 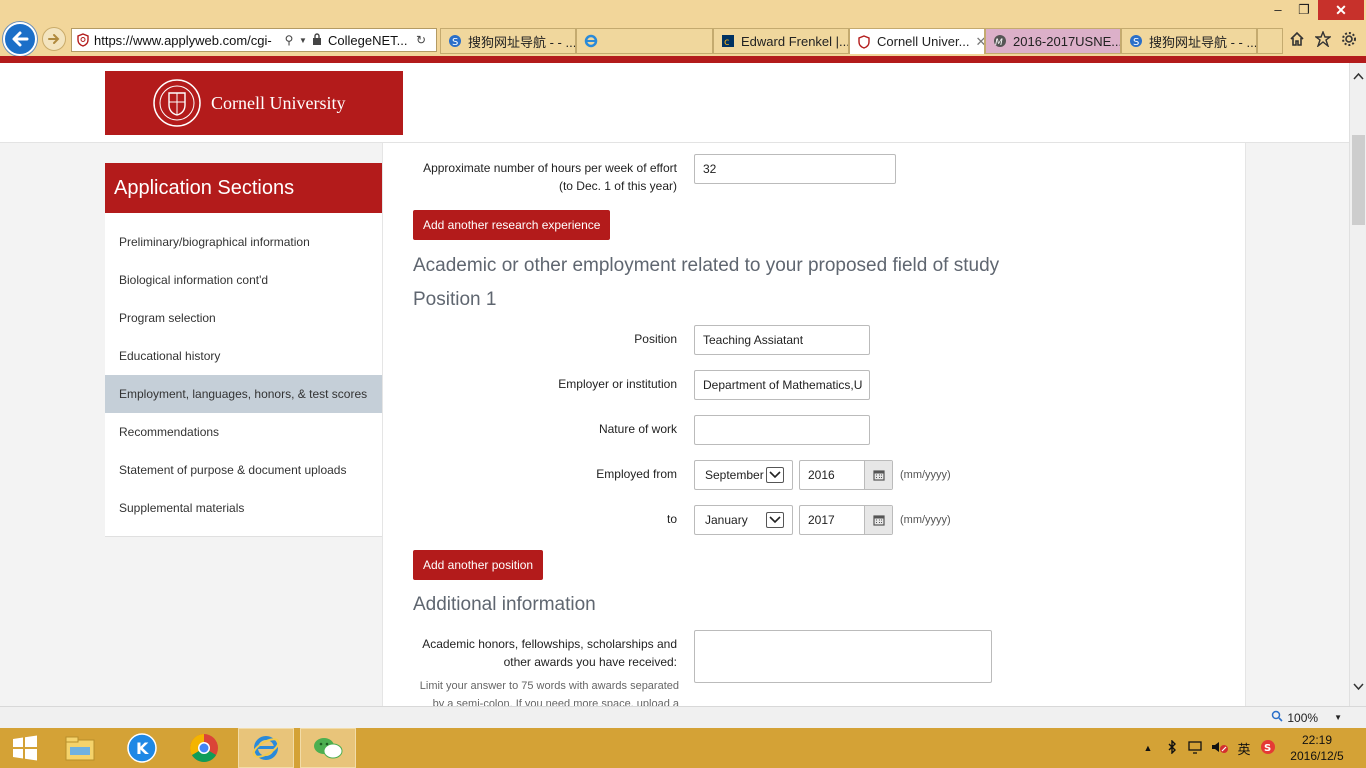 What do you see at coordinates (683, 59) in the screenshot?
I see `site-top-bar` at bounding box center [683, 59].